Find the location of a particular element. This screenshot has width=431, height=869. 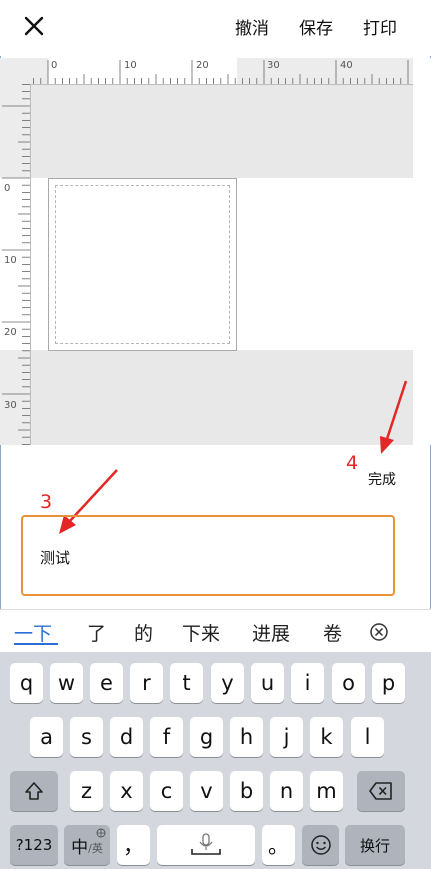

top-bar: 撤消 保存 打印 is located at coordinates (215, 28).